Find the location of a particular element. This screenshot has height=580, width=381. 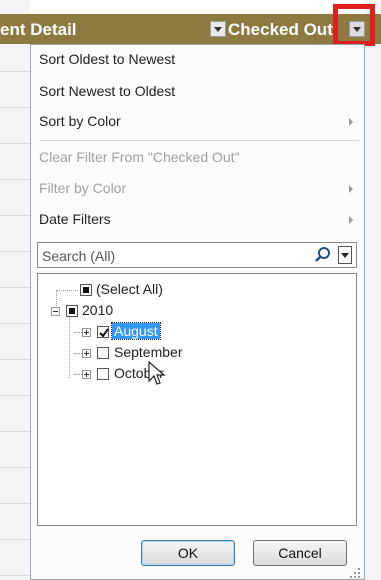

cancel-button: Cancel is located at coordinates (300, 553).